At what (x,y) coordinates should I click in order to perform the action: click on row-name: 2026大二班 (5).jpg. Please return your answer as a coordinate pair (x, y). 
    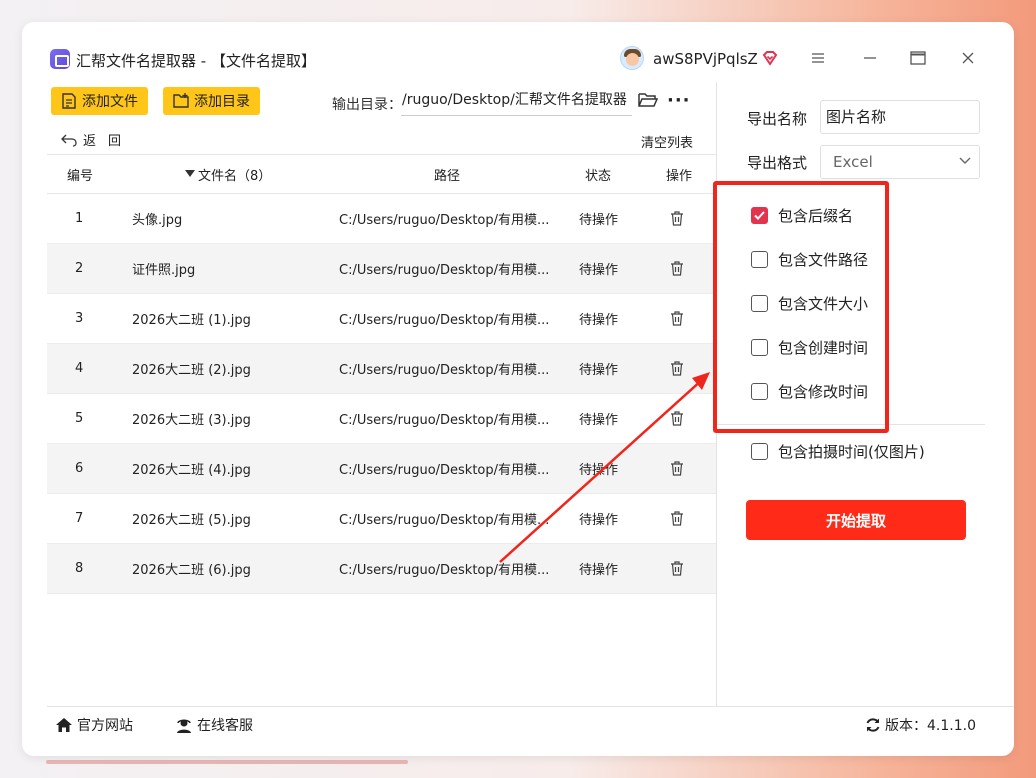
    Looking at the image, I should click on (191, 520).